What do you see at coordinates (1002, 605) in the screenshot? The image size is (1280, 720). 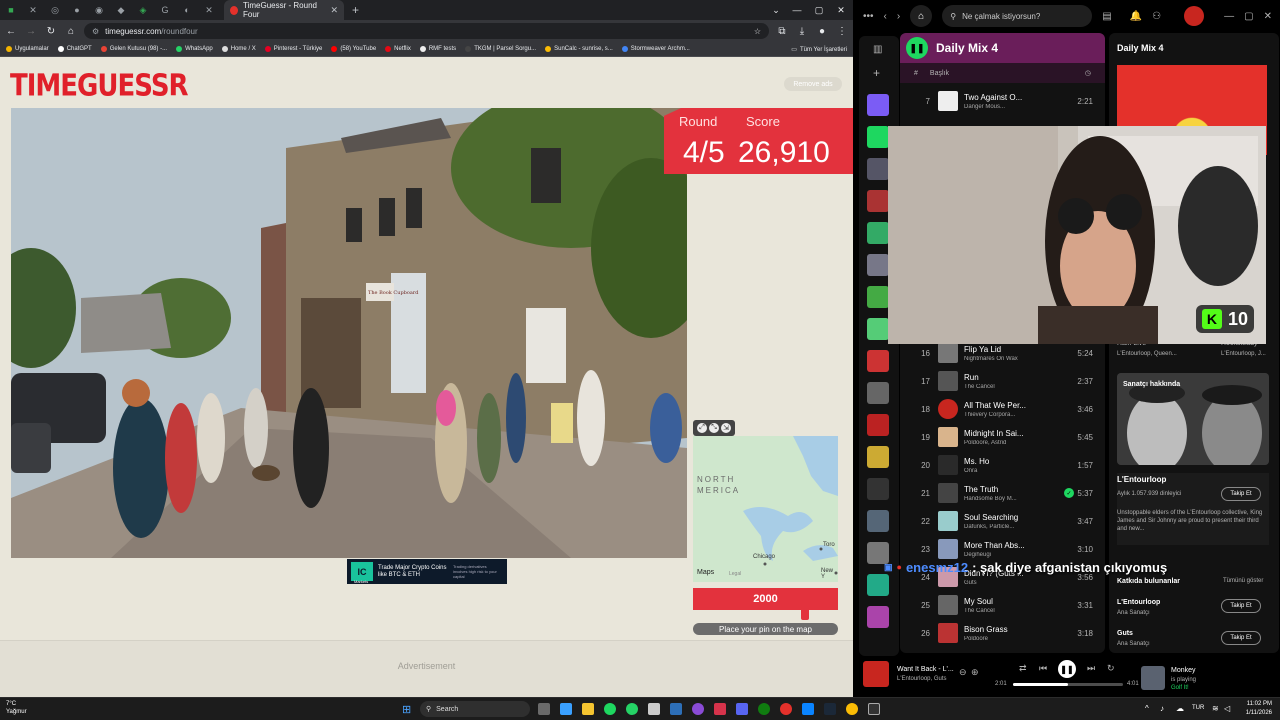 I see `track-row: 25 My Soul The Cancel 3:31` at bounding box center [1002, 605].